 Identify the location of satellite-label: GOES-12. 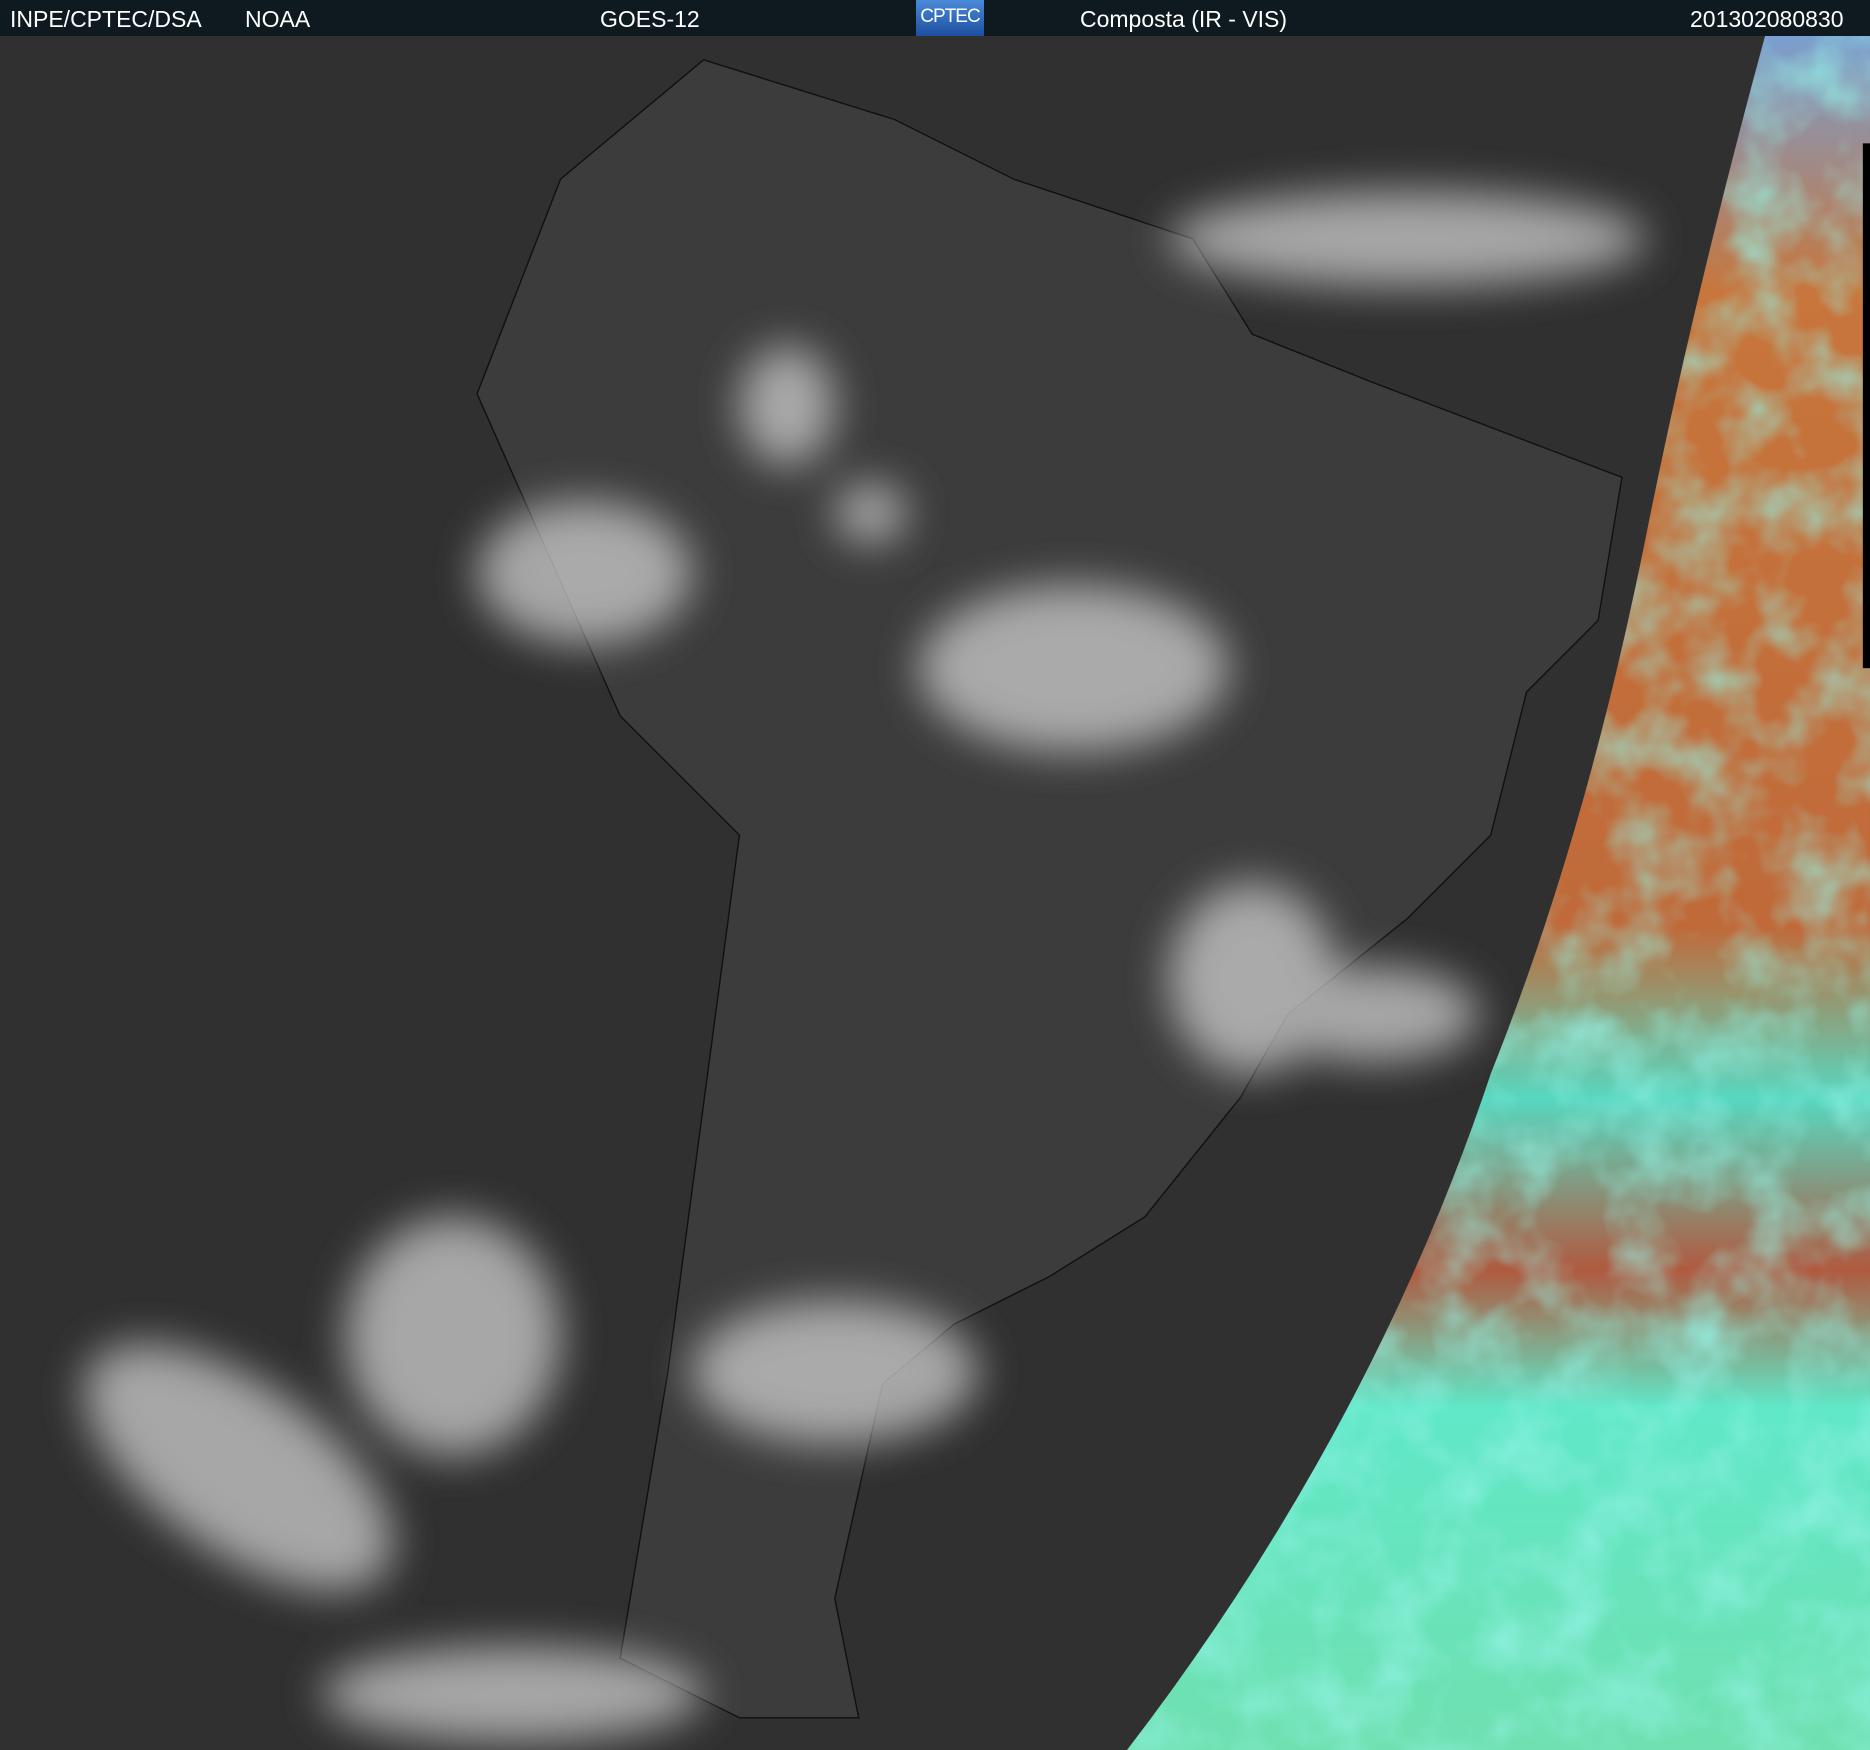
(650, 19).